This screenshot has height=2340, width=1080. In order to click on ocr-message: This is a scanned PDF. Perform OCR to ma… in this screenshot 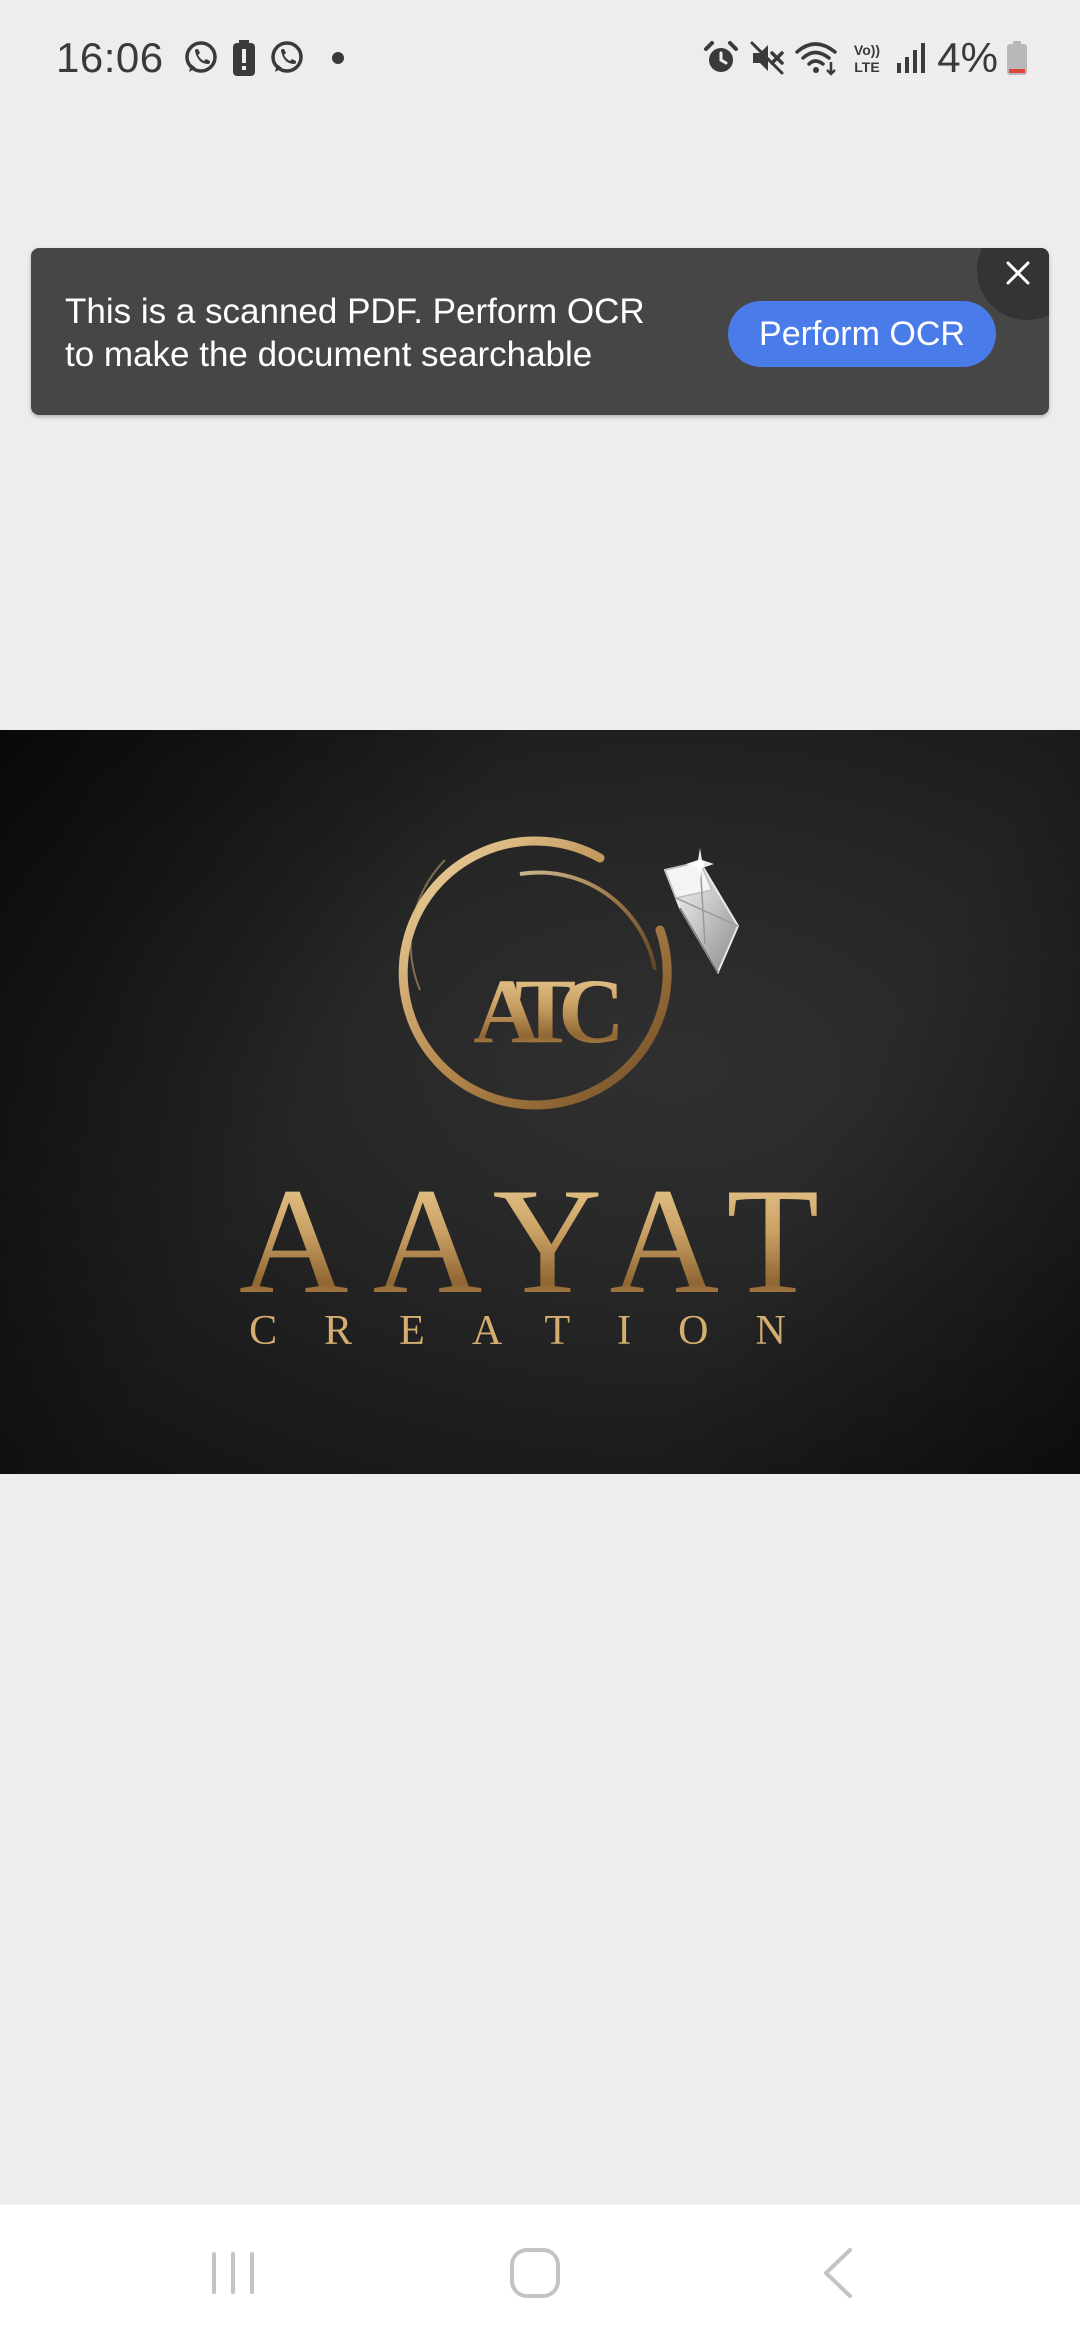, I will do `click(385, 333)`.